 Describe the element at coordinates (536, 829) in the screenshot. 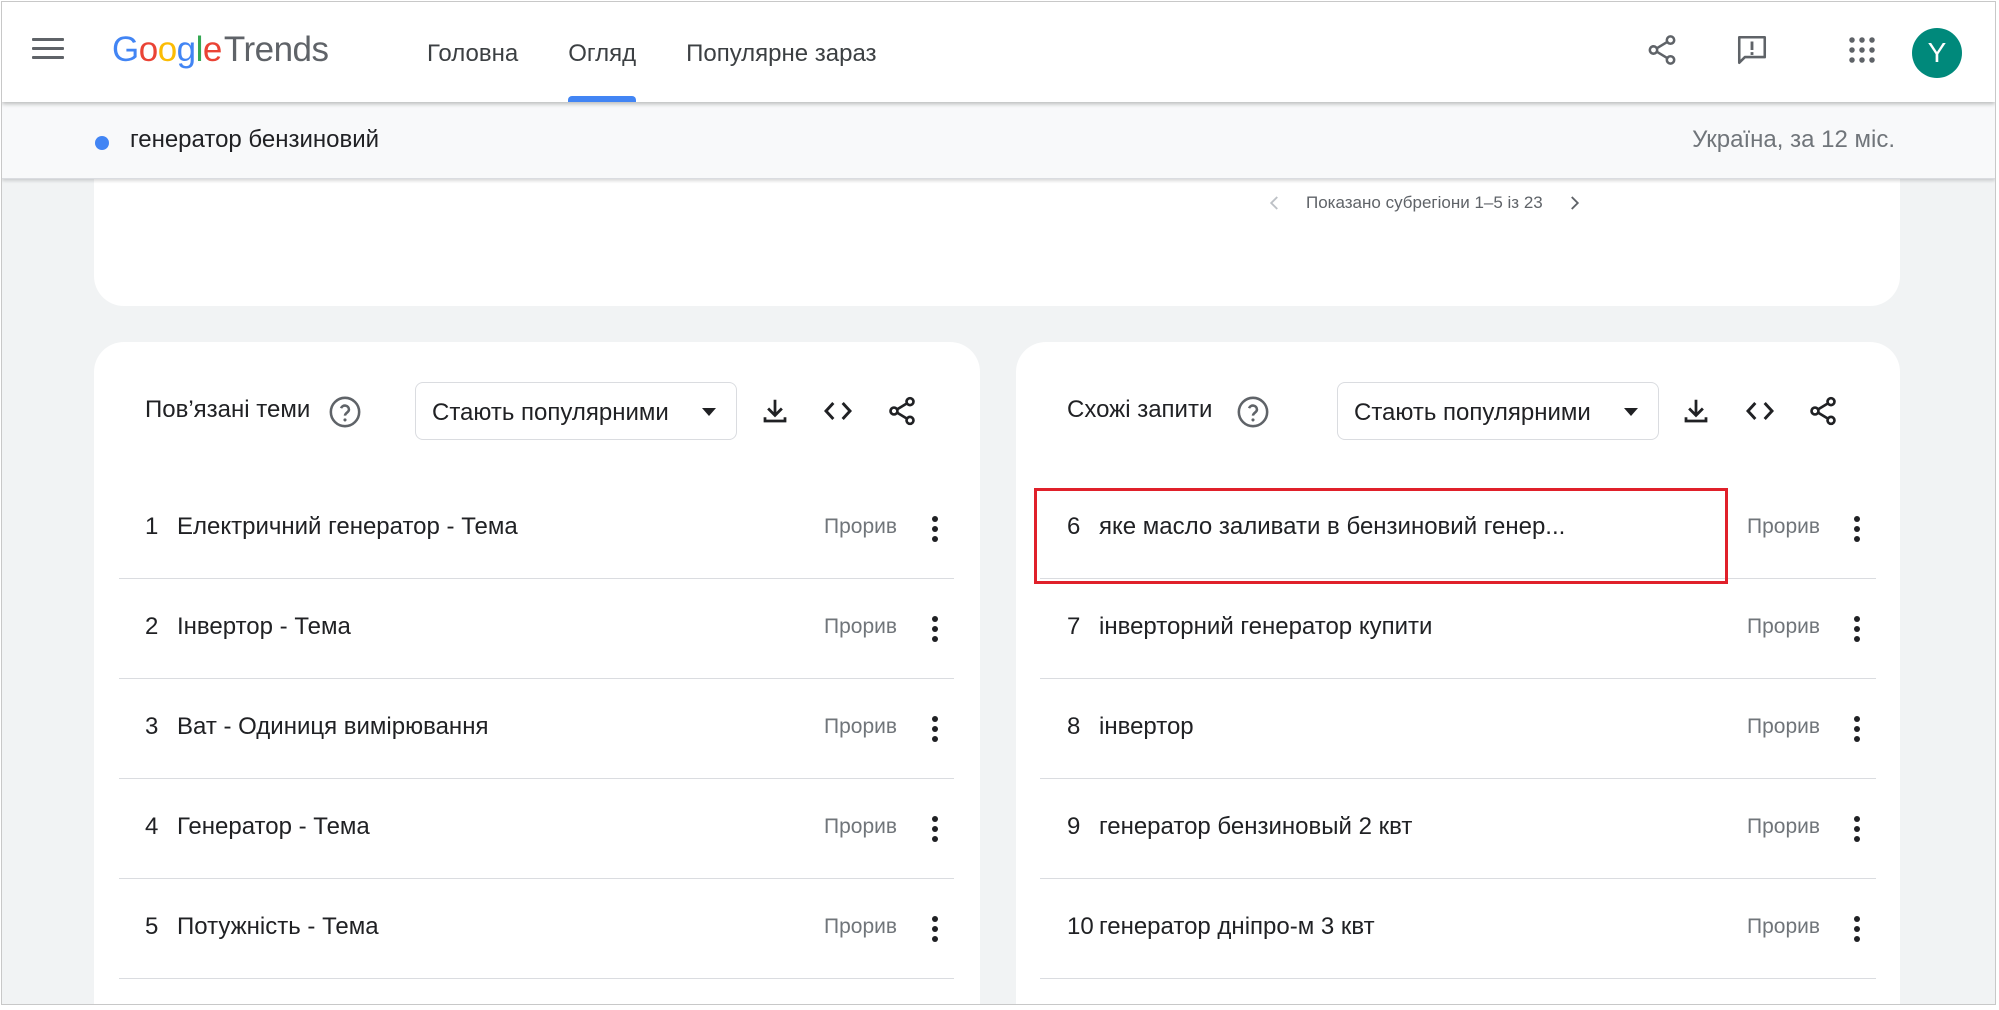

I see `list-item: 4 Генератор - Тема Прорив` at that location.